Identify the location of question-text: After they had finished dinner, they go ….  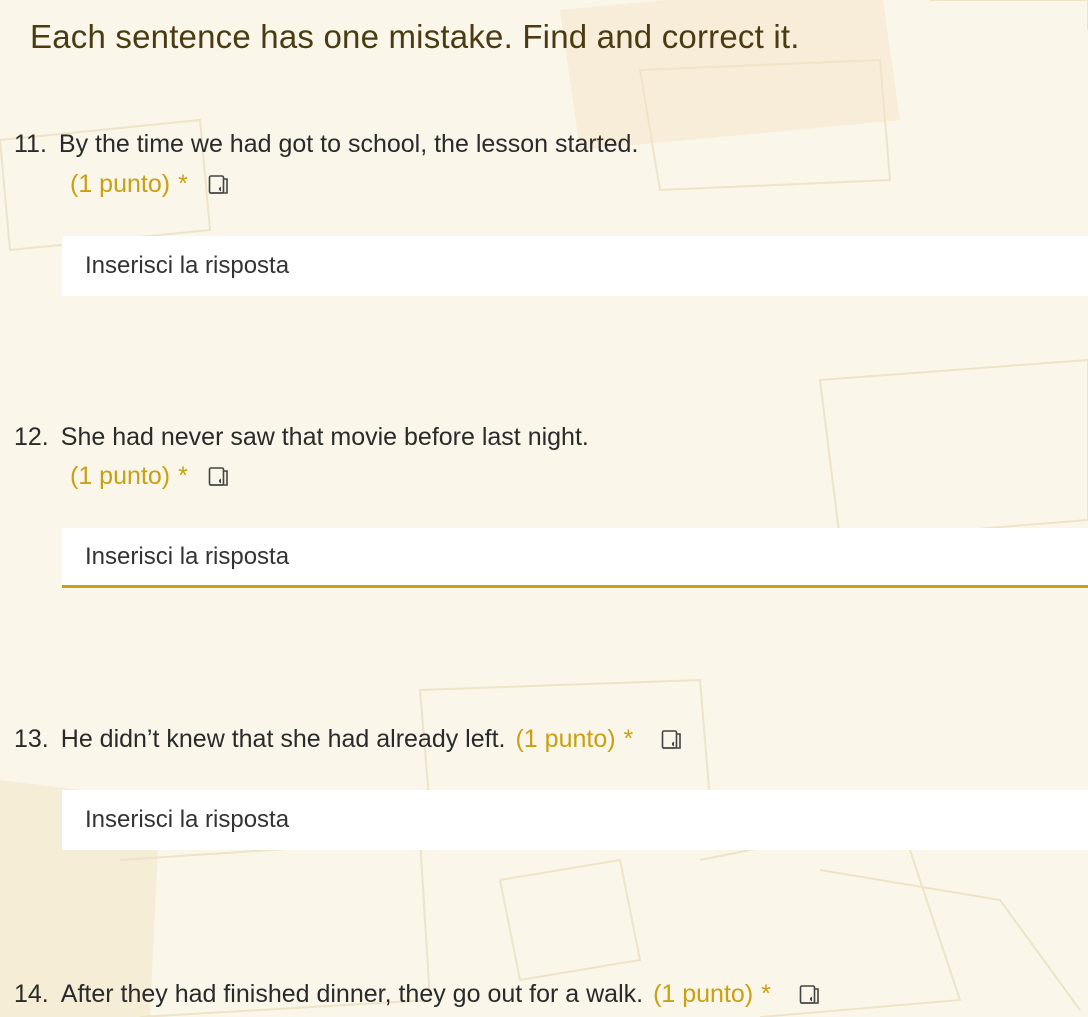
(352, 994).